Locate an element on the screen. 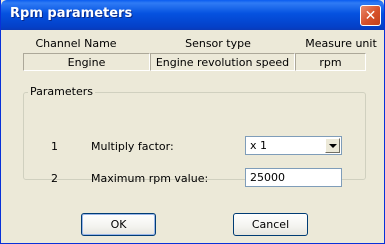  header-channel-name: Channel Name is located at coordinates (76, 43).